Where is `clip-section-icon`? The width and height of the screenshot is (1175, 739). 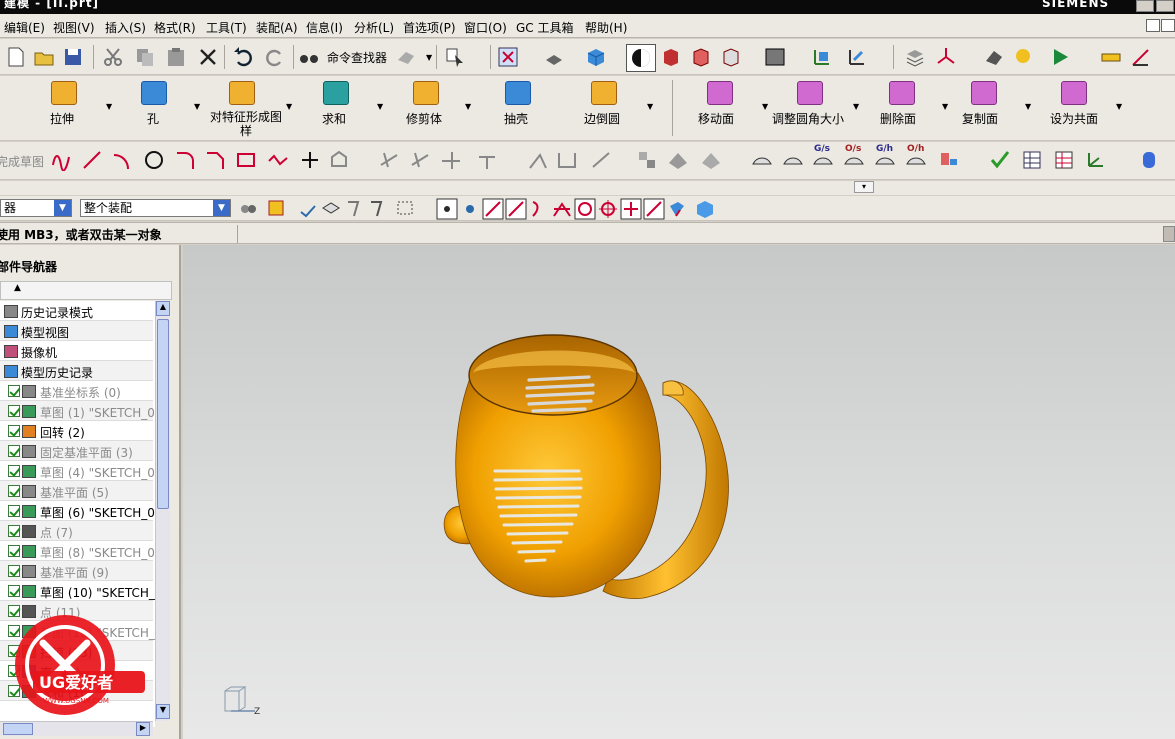 clip-section-icon is located at coordinates (731, 57).